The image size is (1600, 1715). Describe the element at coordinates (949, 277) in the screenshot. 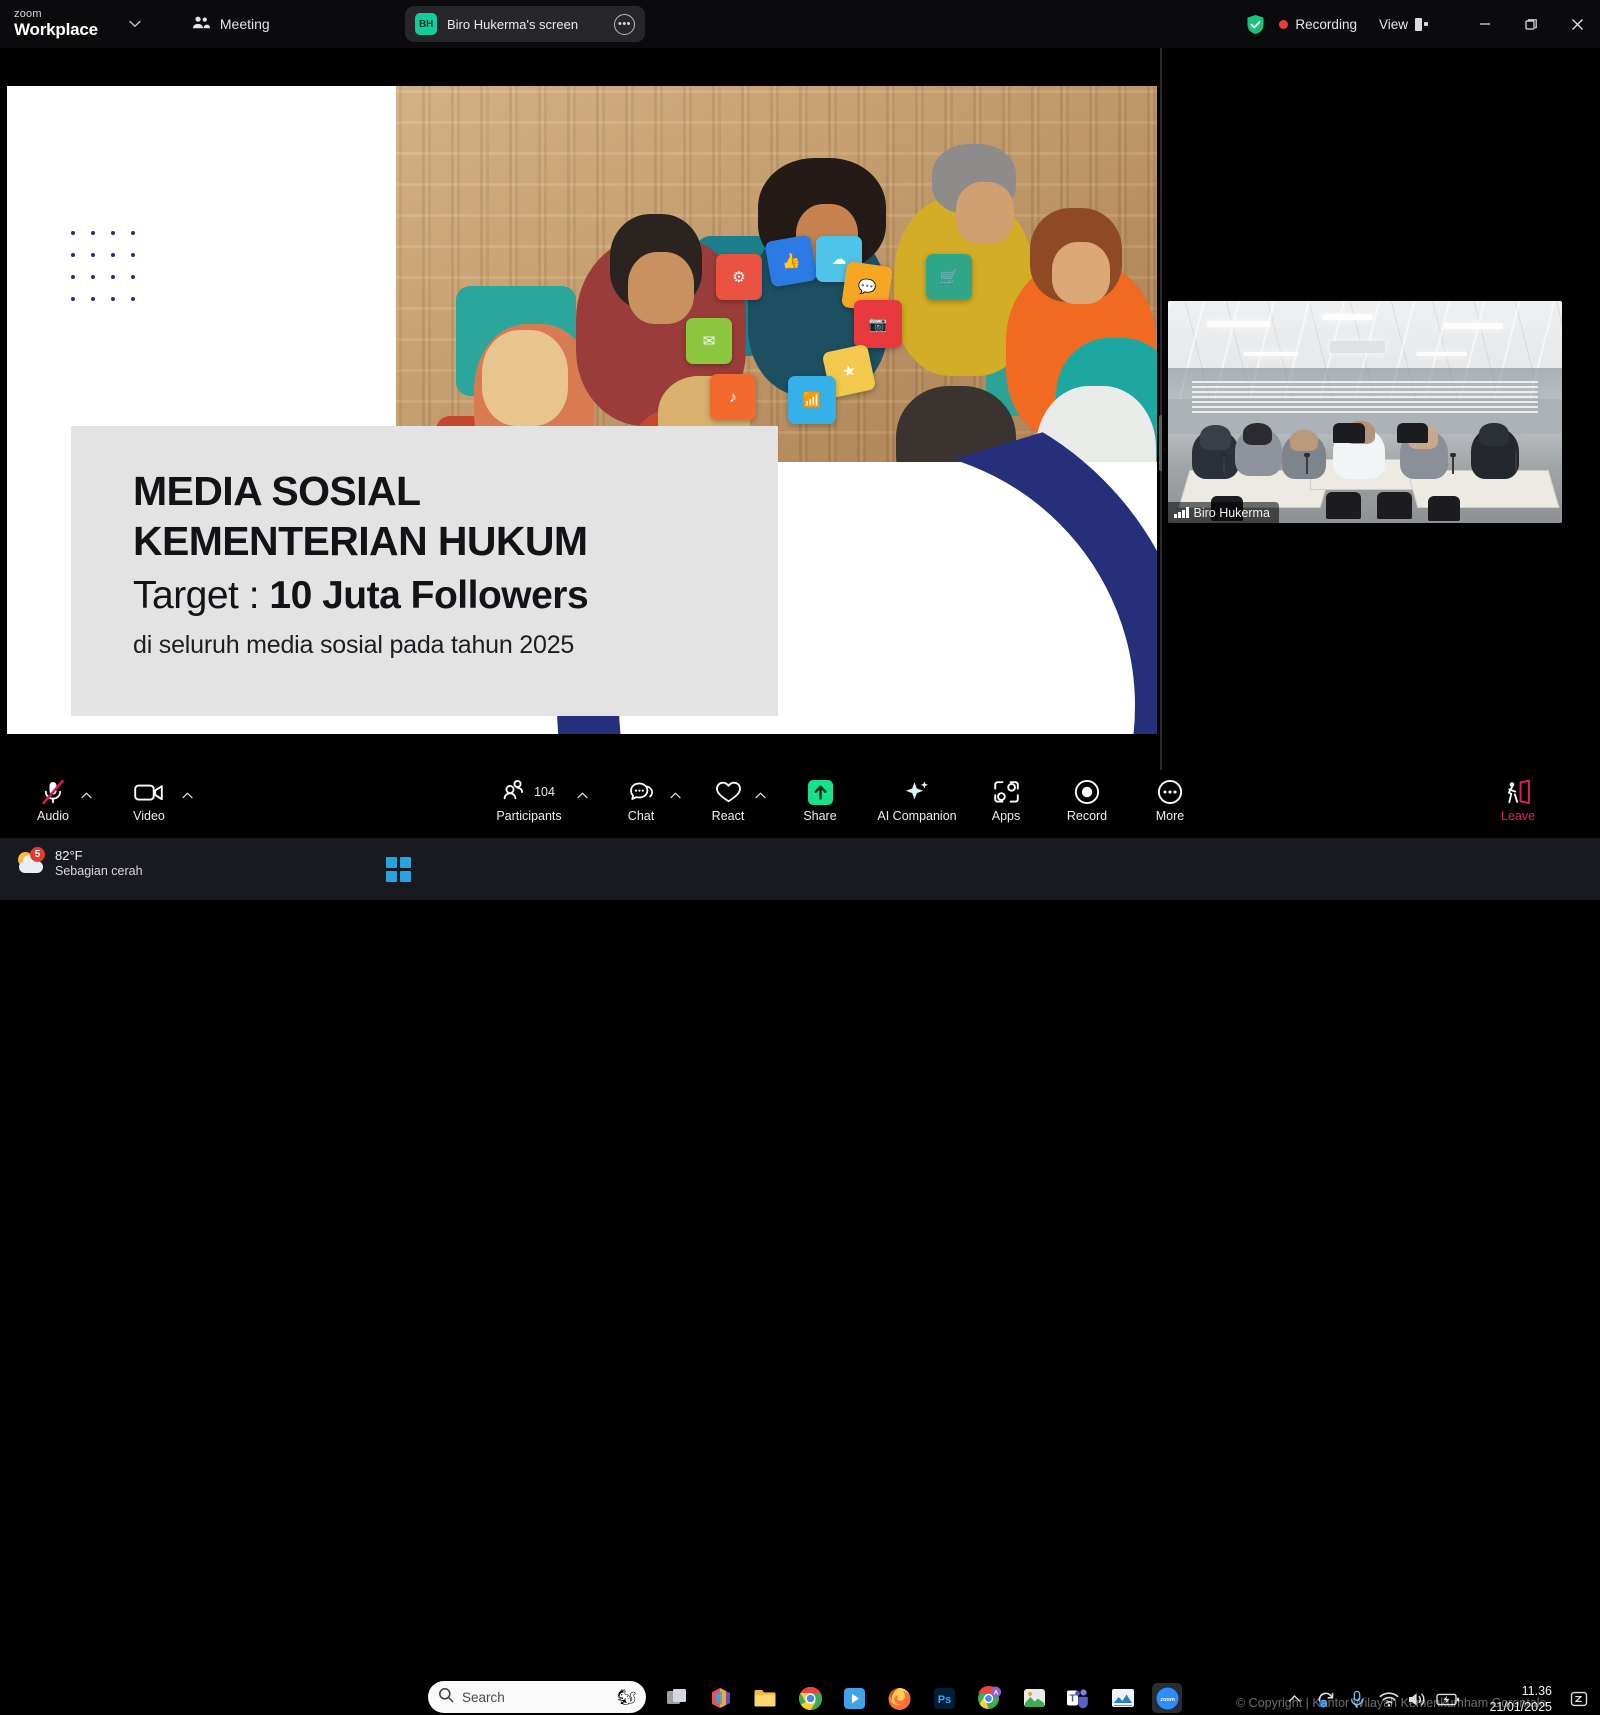

I see `cart-card-icon: 🛒` at that location.